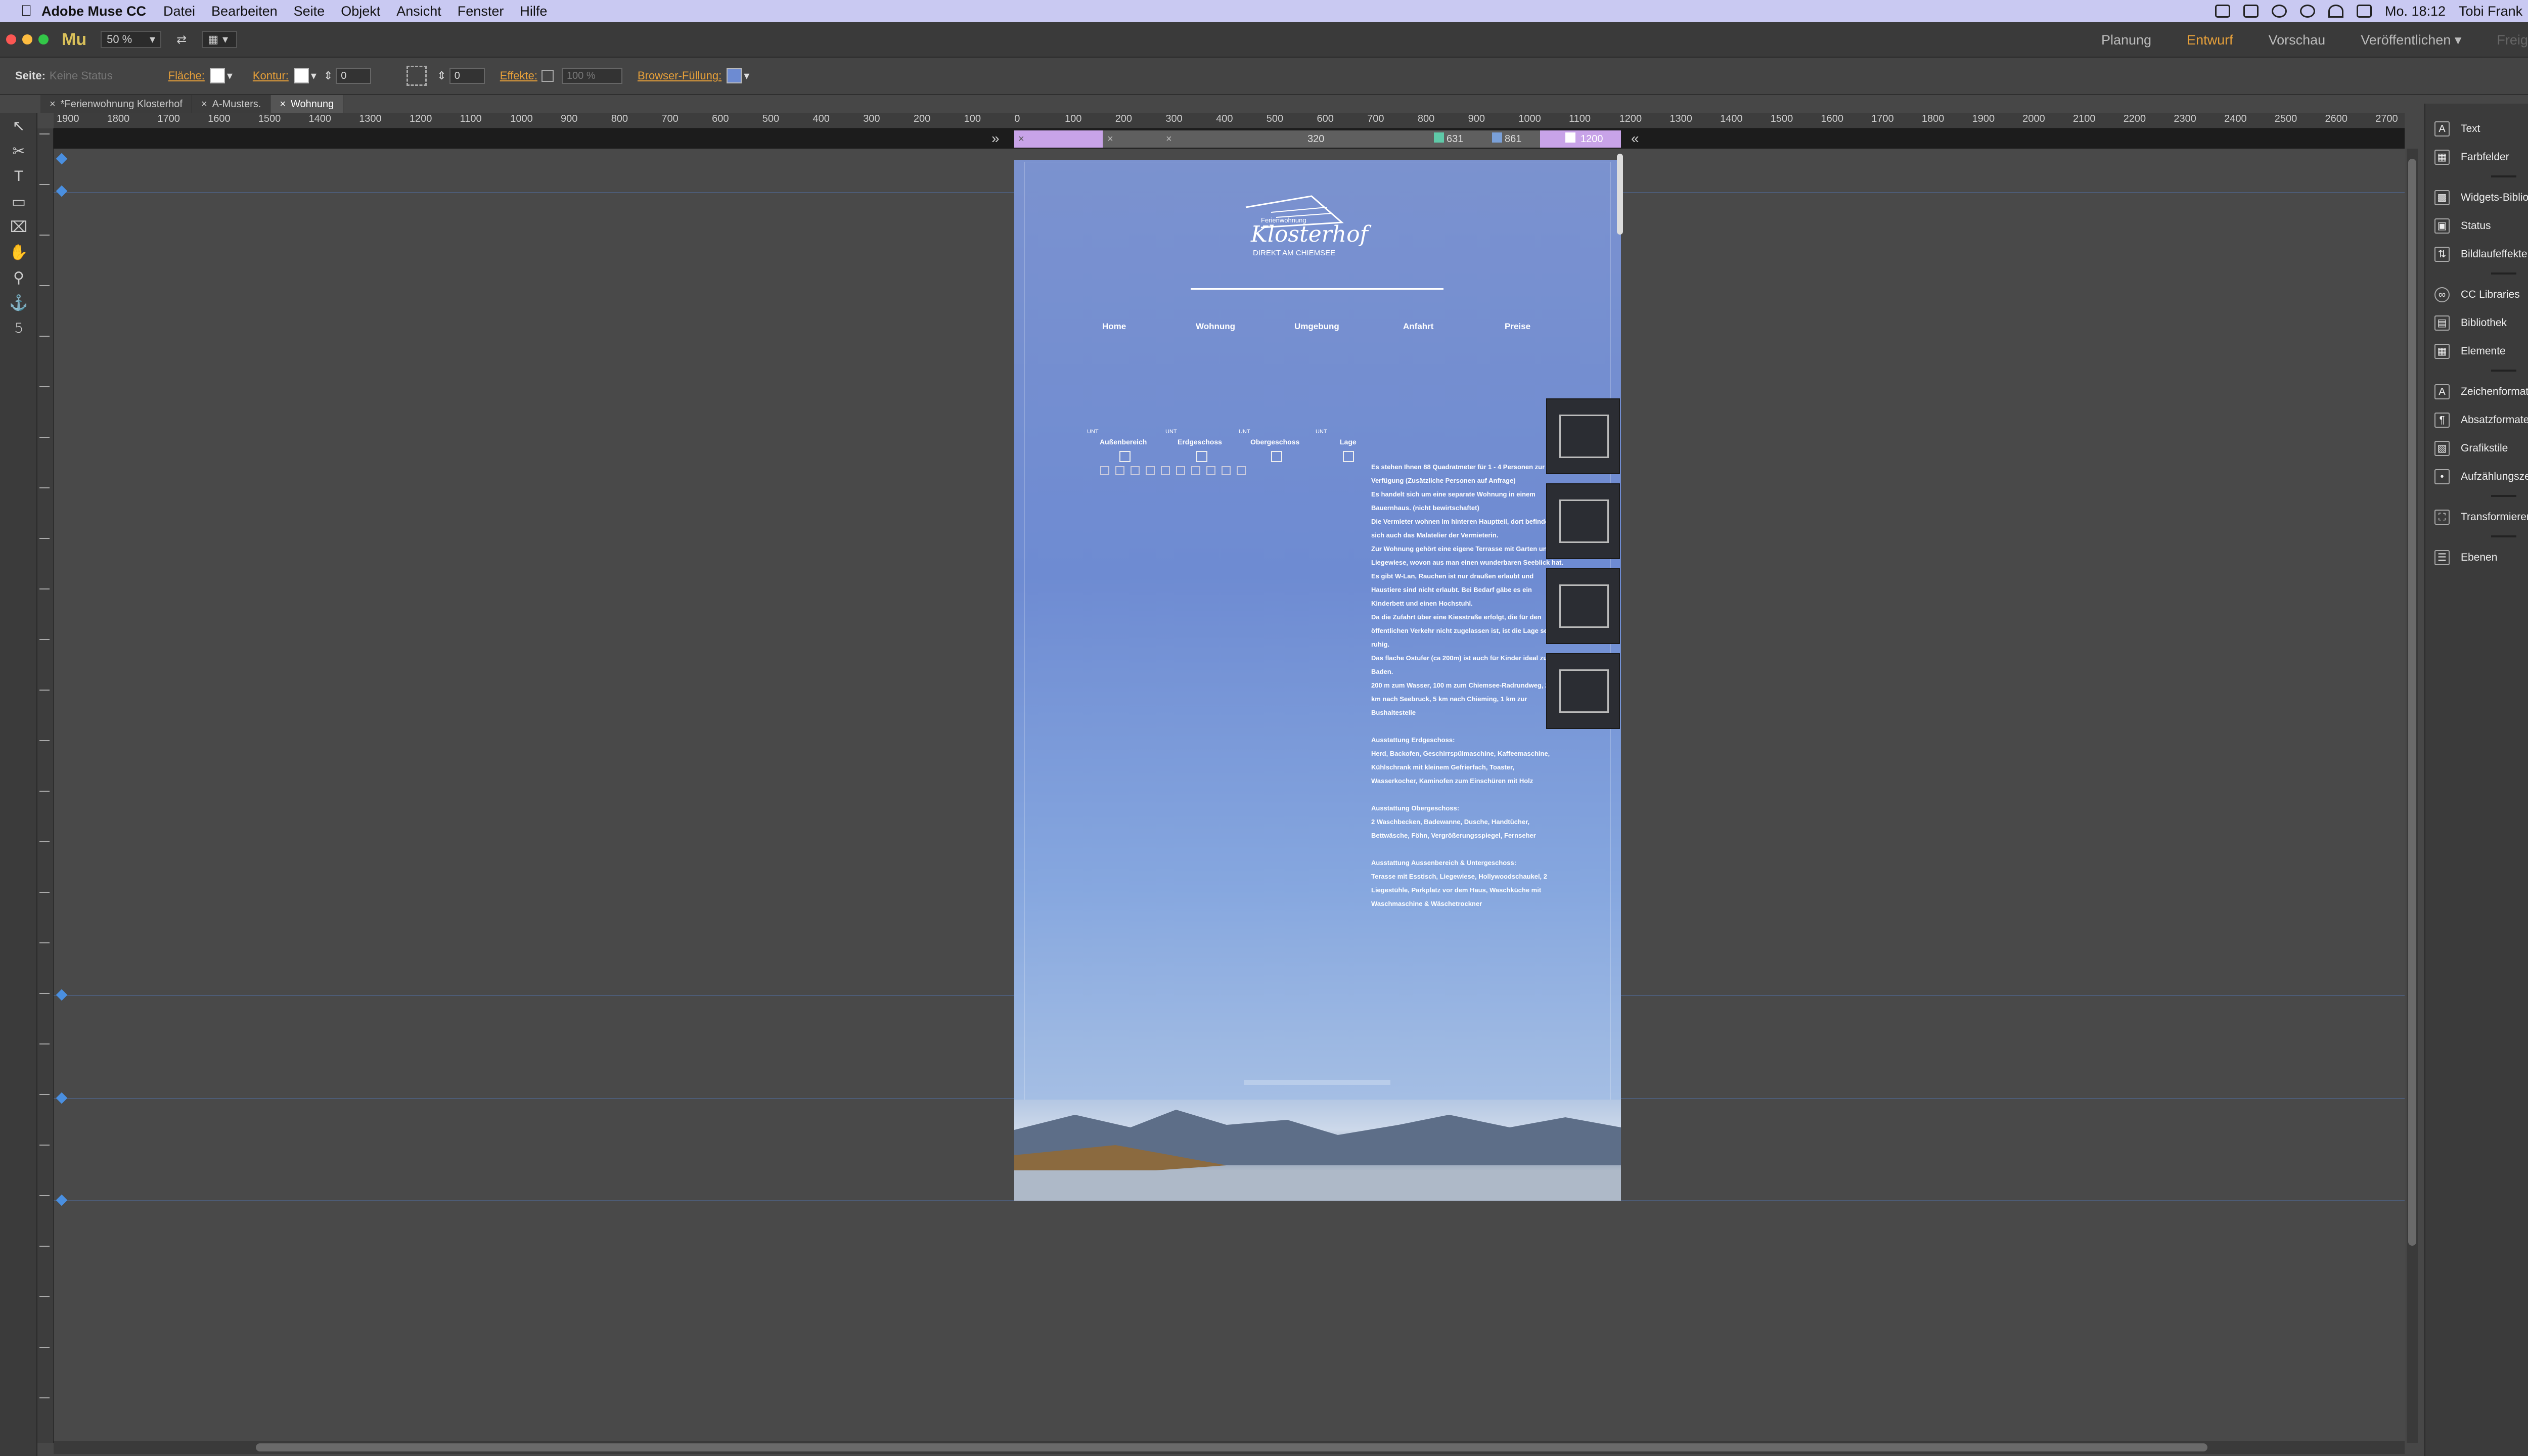 The image size is (2528, 1456). I want to click on minimize-window-icon, so click(27, 39).